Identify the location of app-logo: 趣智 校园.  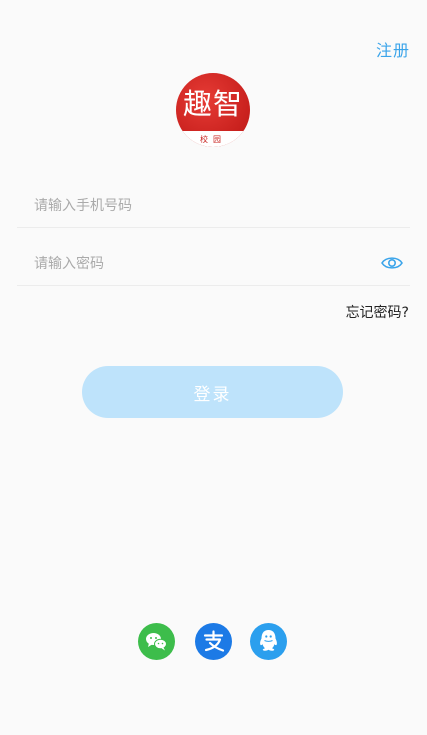
(213, 110).